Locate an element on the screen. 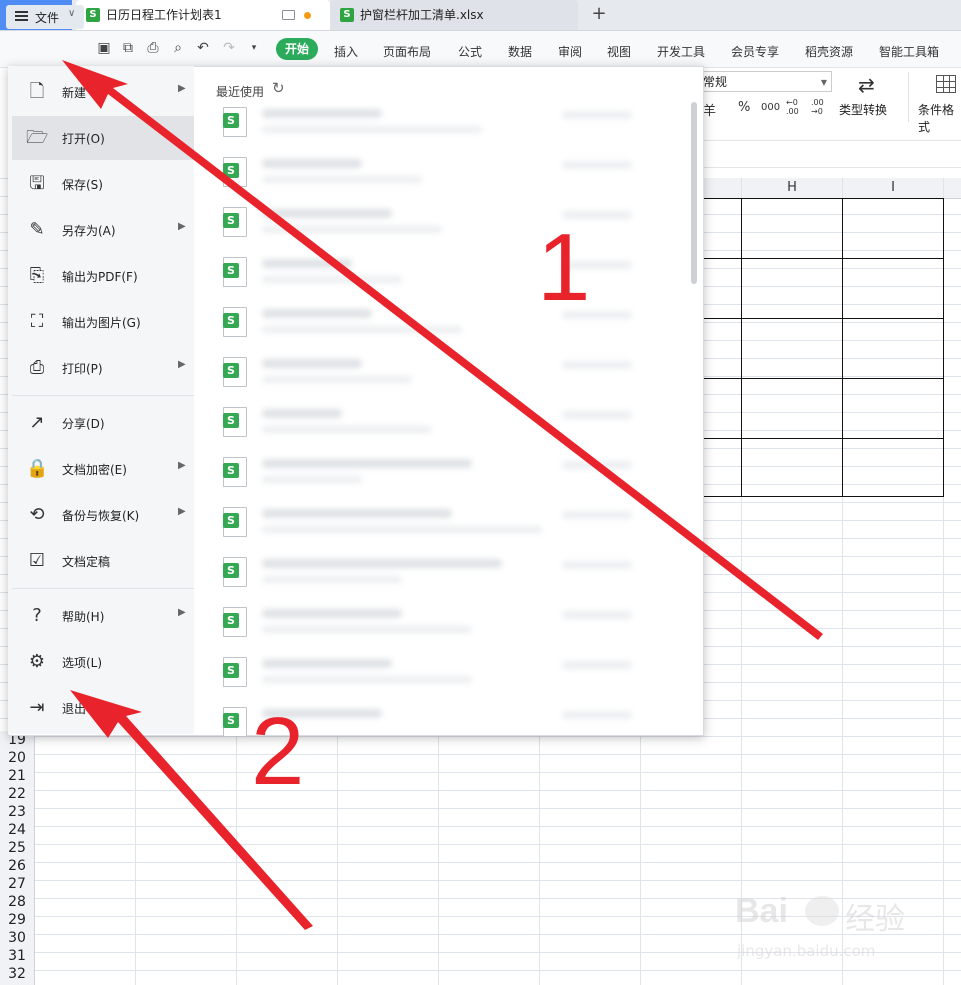 The height and width of the screenshot is (985, 961). menu-item-backup: ⟲ 备份与恢复(K) ▶ is located at coordinates (103, 515).